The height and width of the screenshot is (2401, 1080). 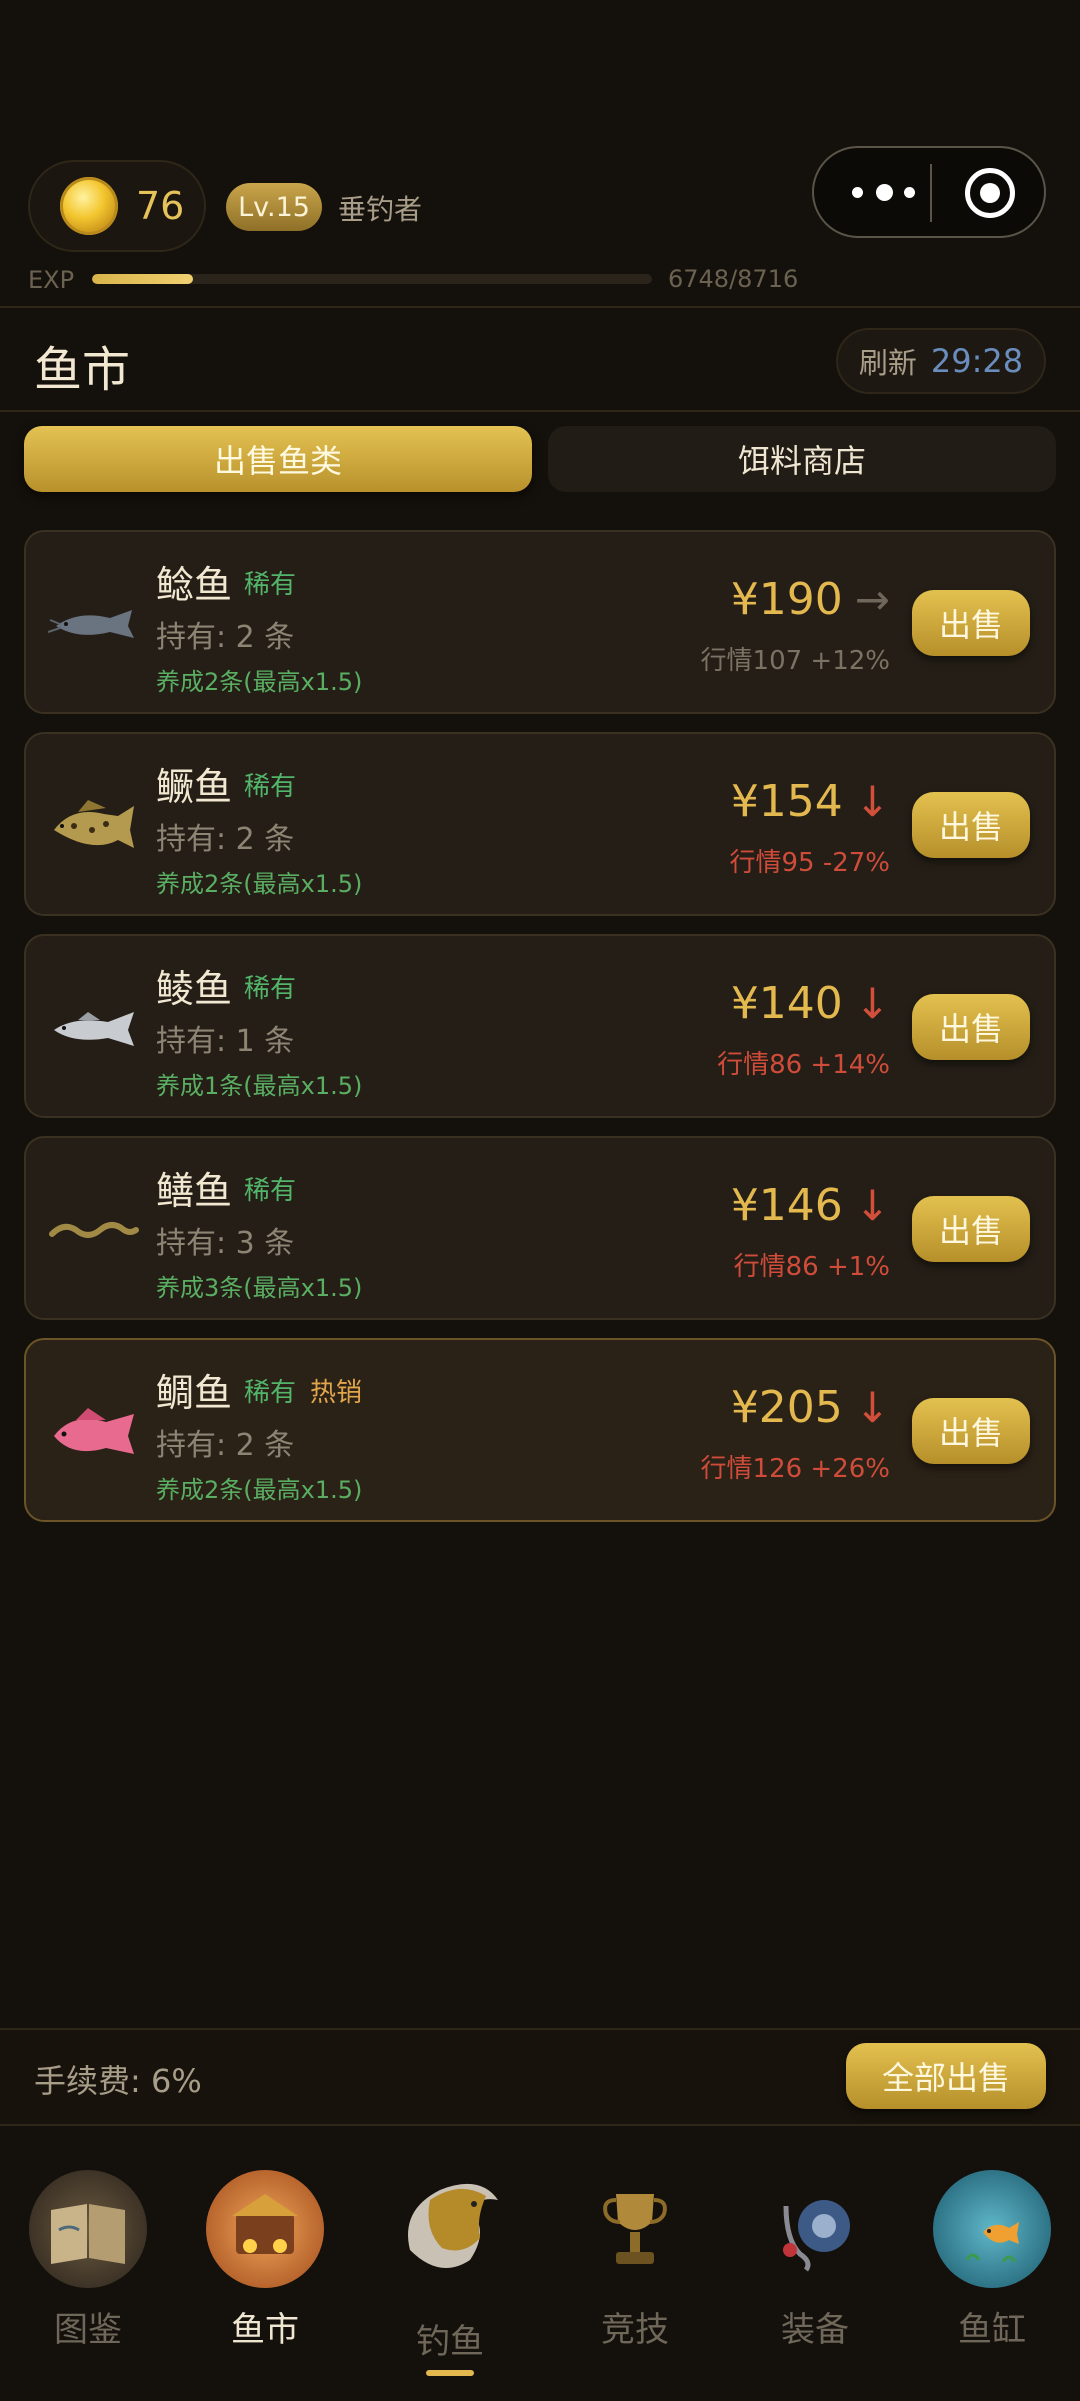 I want to click on coin-icon, so click(x=89, y=206).